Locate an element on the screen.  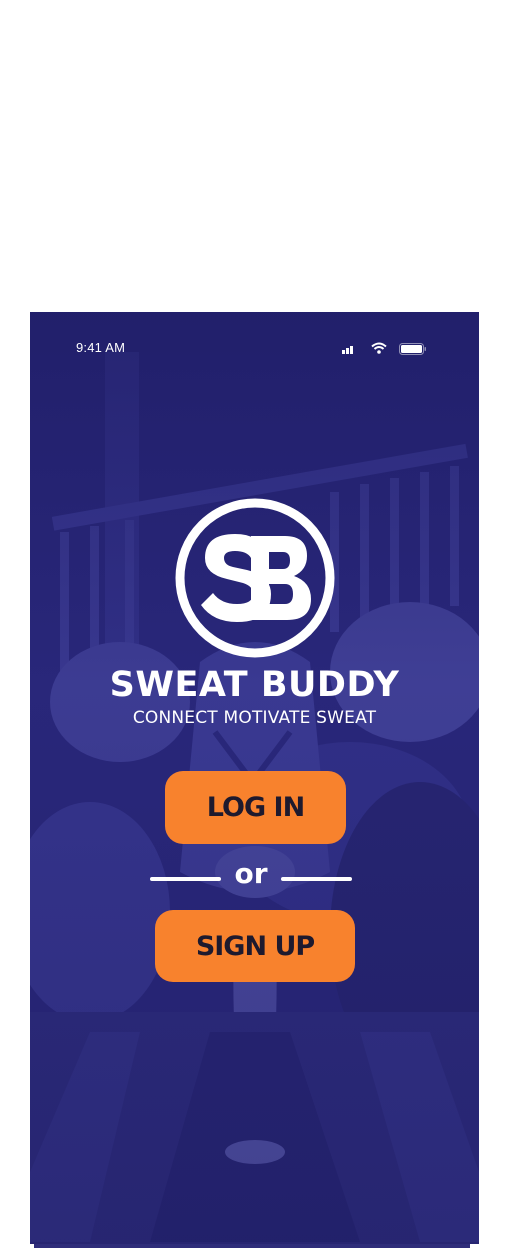
app-title: SWEAT BUDDY is located at coordinates (254, 685).